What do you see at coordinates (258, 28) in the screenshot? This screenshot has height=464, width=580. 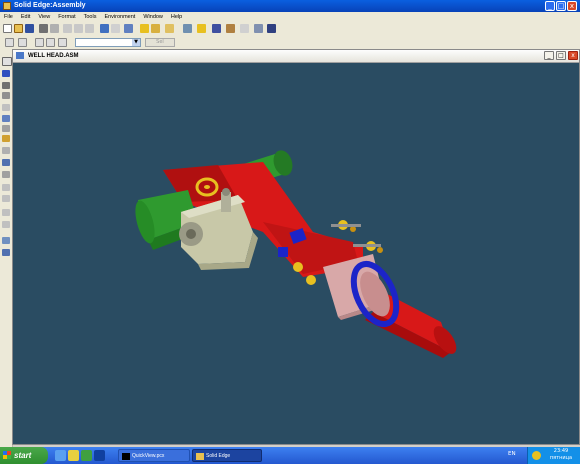 I see `grid-icon` at bounding box center [258, 28].